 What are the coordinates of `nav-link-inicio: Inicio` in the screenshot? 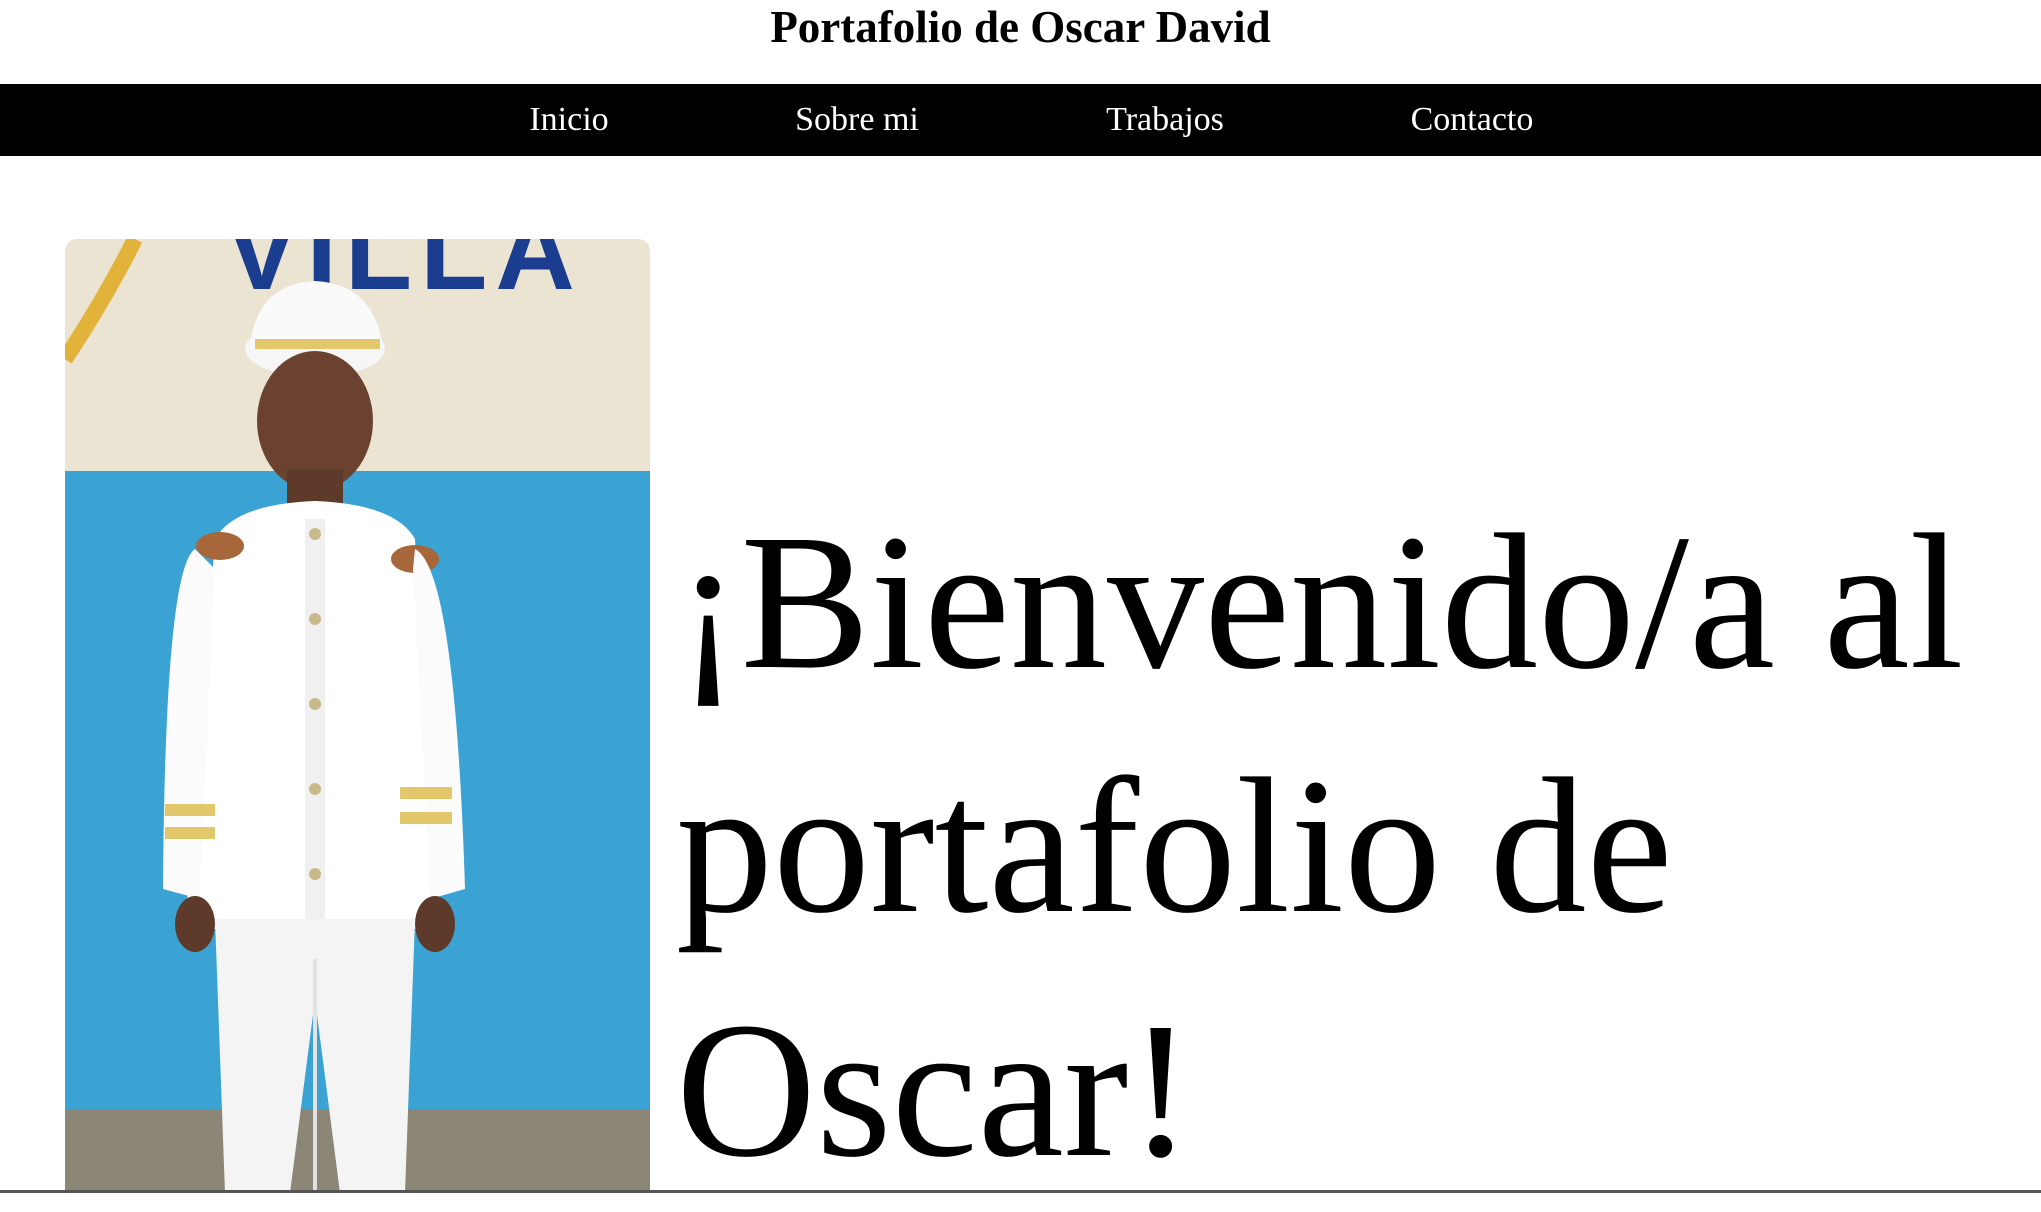 It's located at (568, 120).